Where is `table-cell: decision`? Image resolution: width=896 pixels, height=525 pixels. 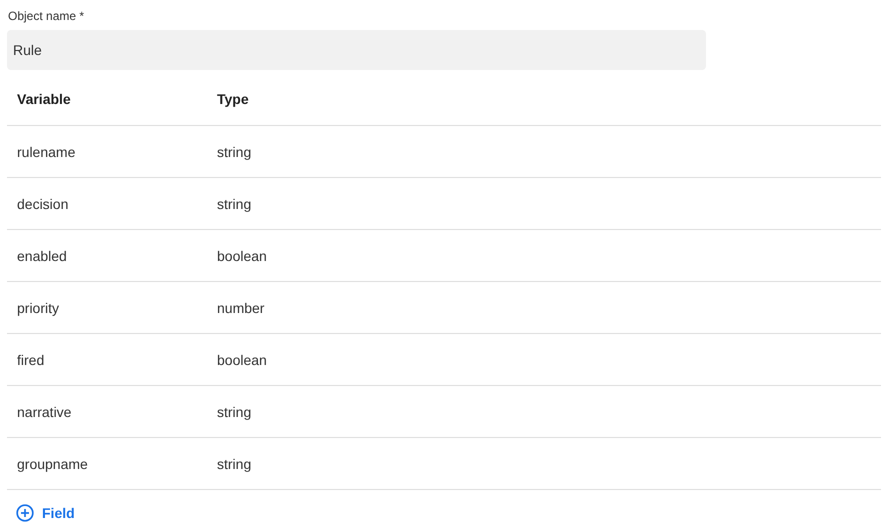 table-cell: decision is located at coordinates (107, 204).